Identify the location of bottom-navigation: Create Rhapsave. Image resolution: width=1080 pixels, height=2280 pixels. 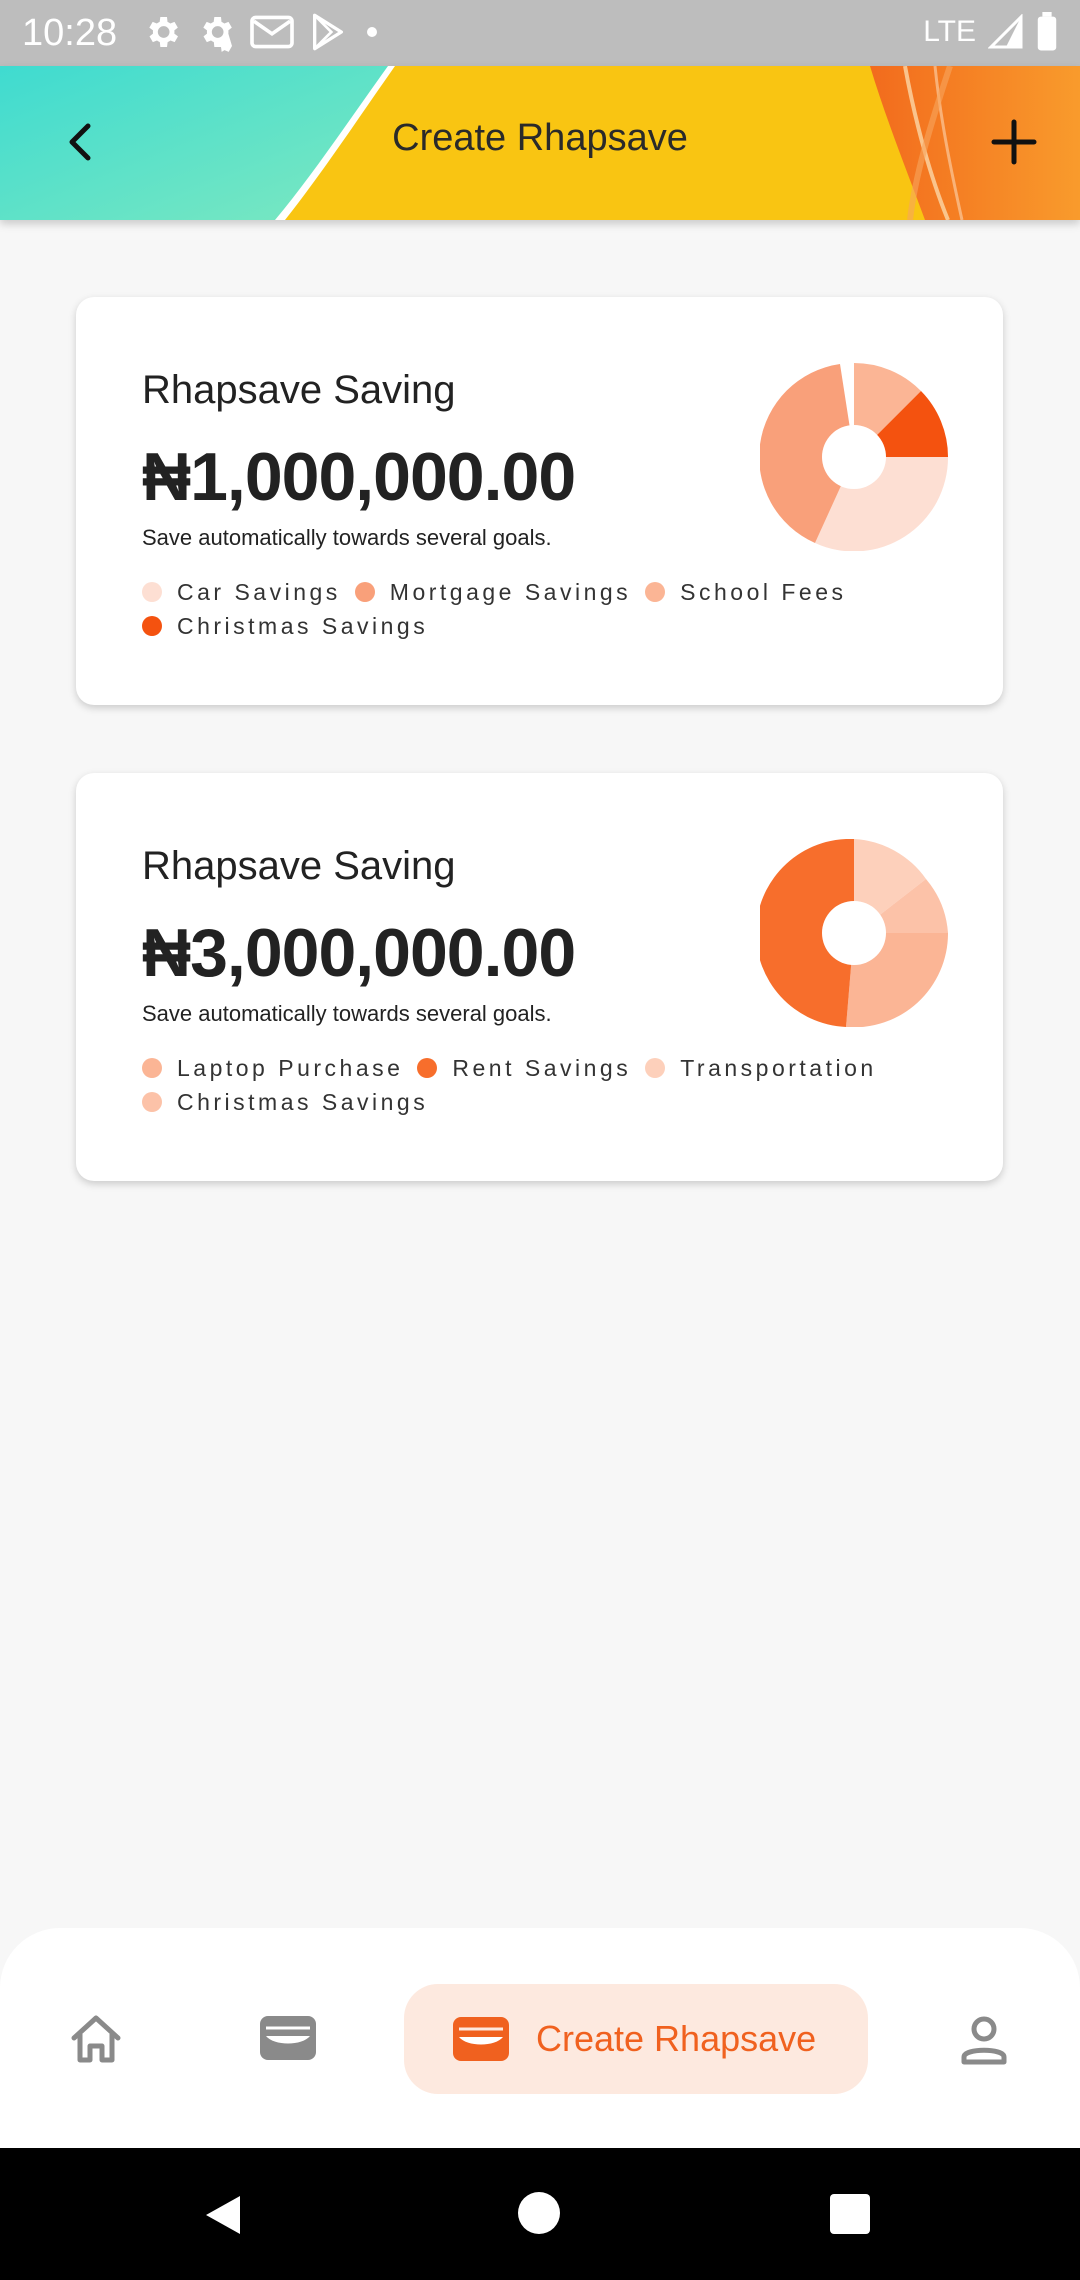
(540, 2038).